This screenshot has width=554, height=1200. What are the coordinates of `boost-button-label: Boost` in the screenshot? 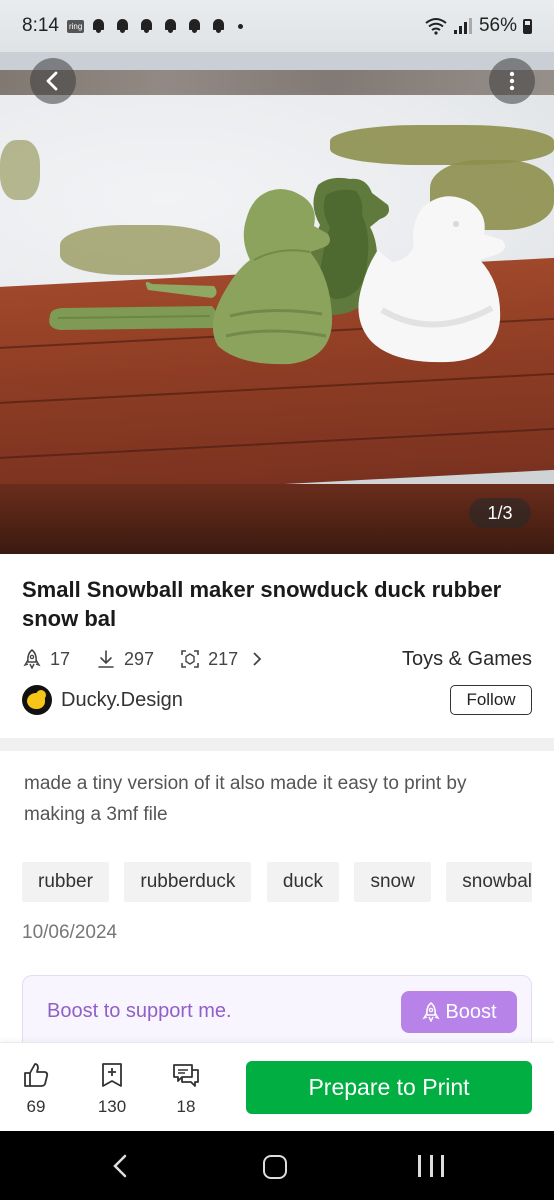 It's located at (471, 1011).